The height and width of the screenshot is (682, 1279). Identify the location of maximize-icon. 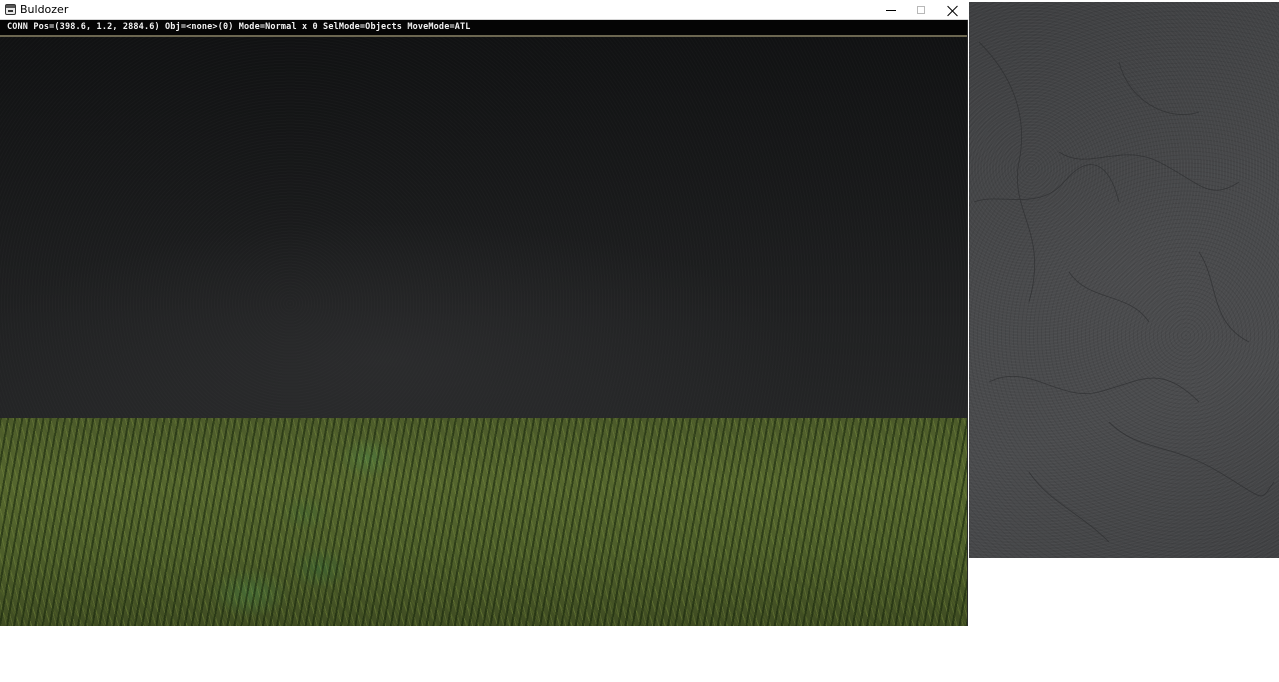
(921, 10).